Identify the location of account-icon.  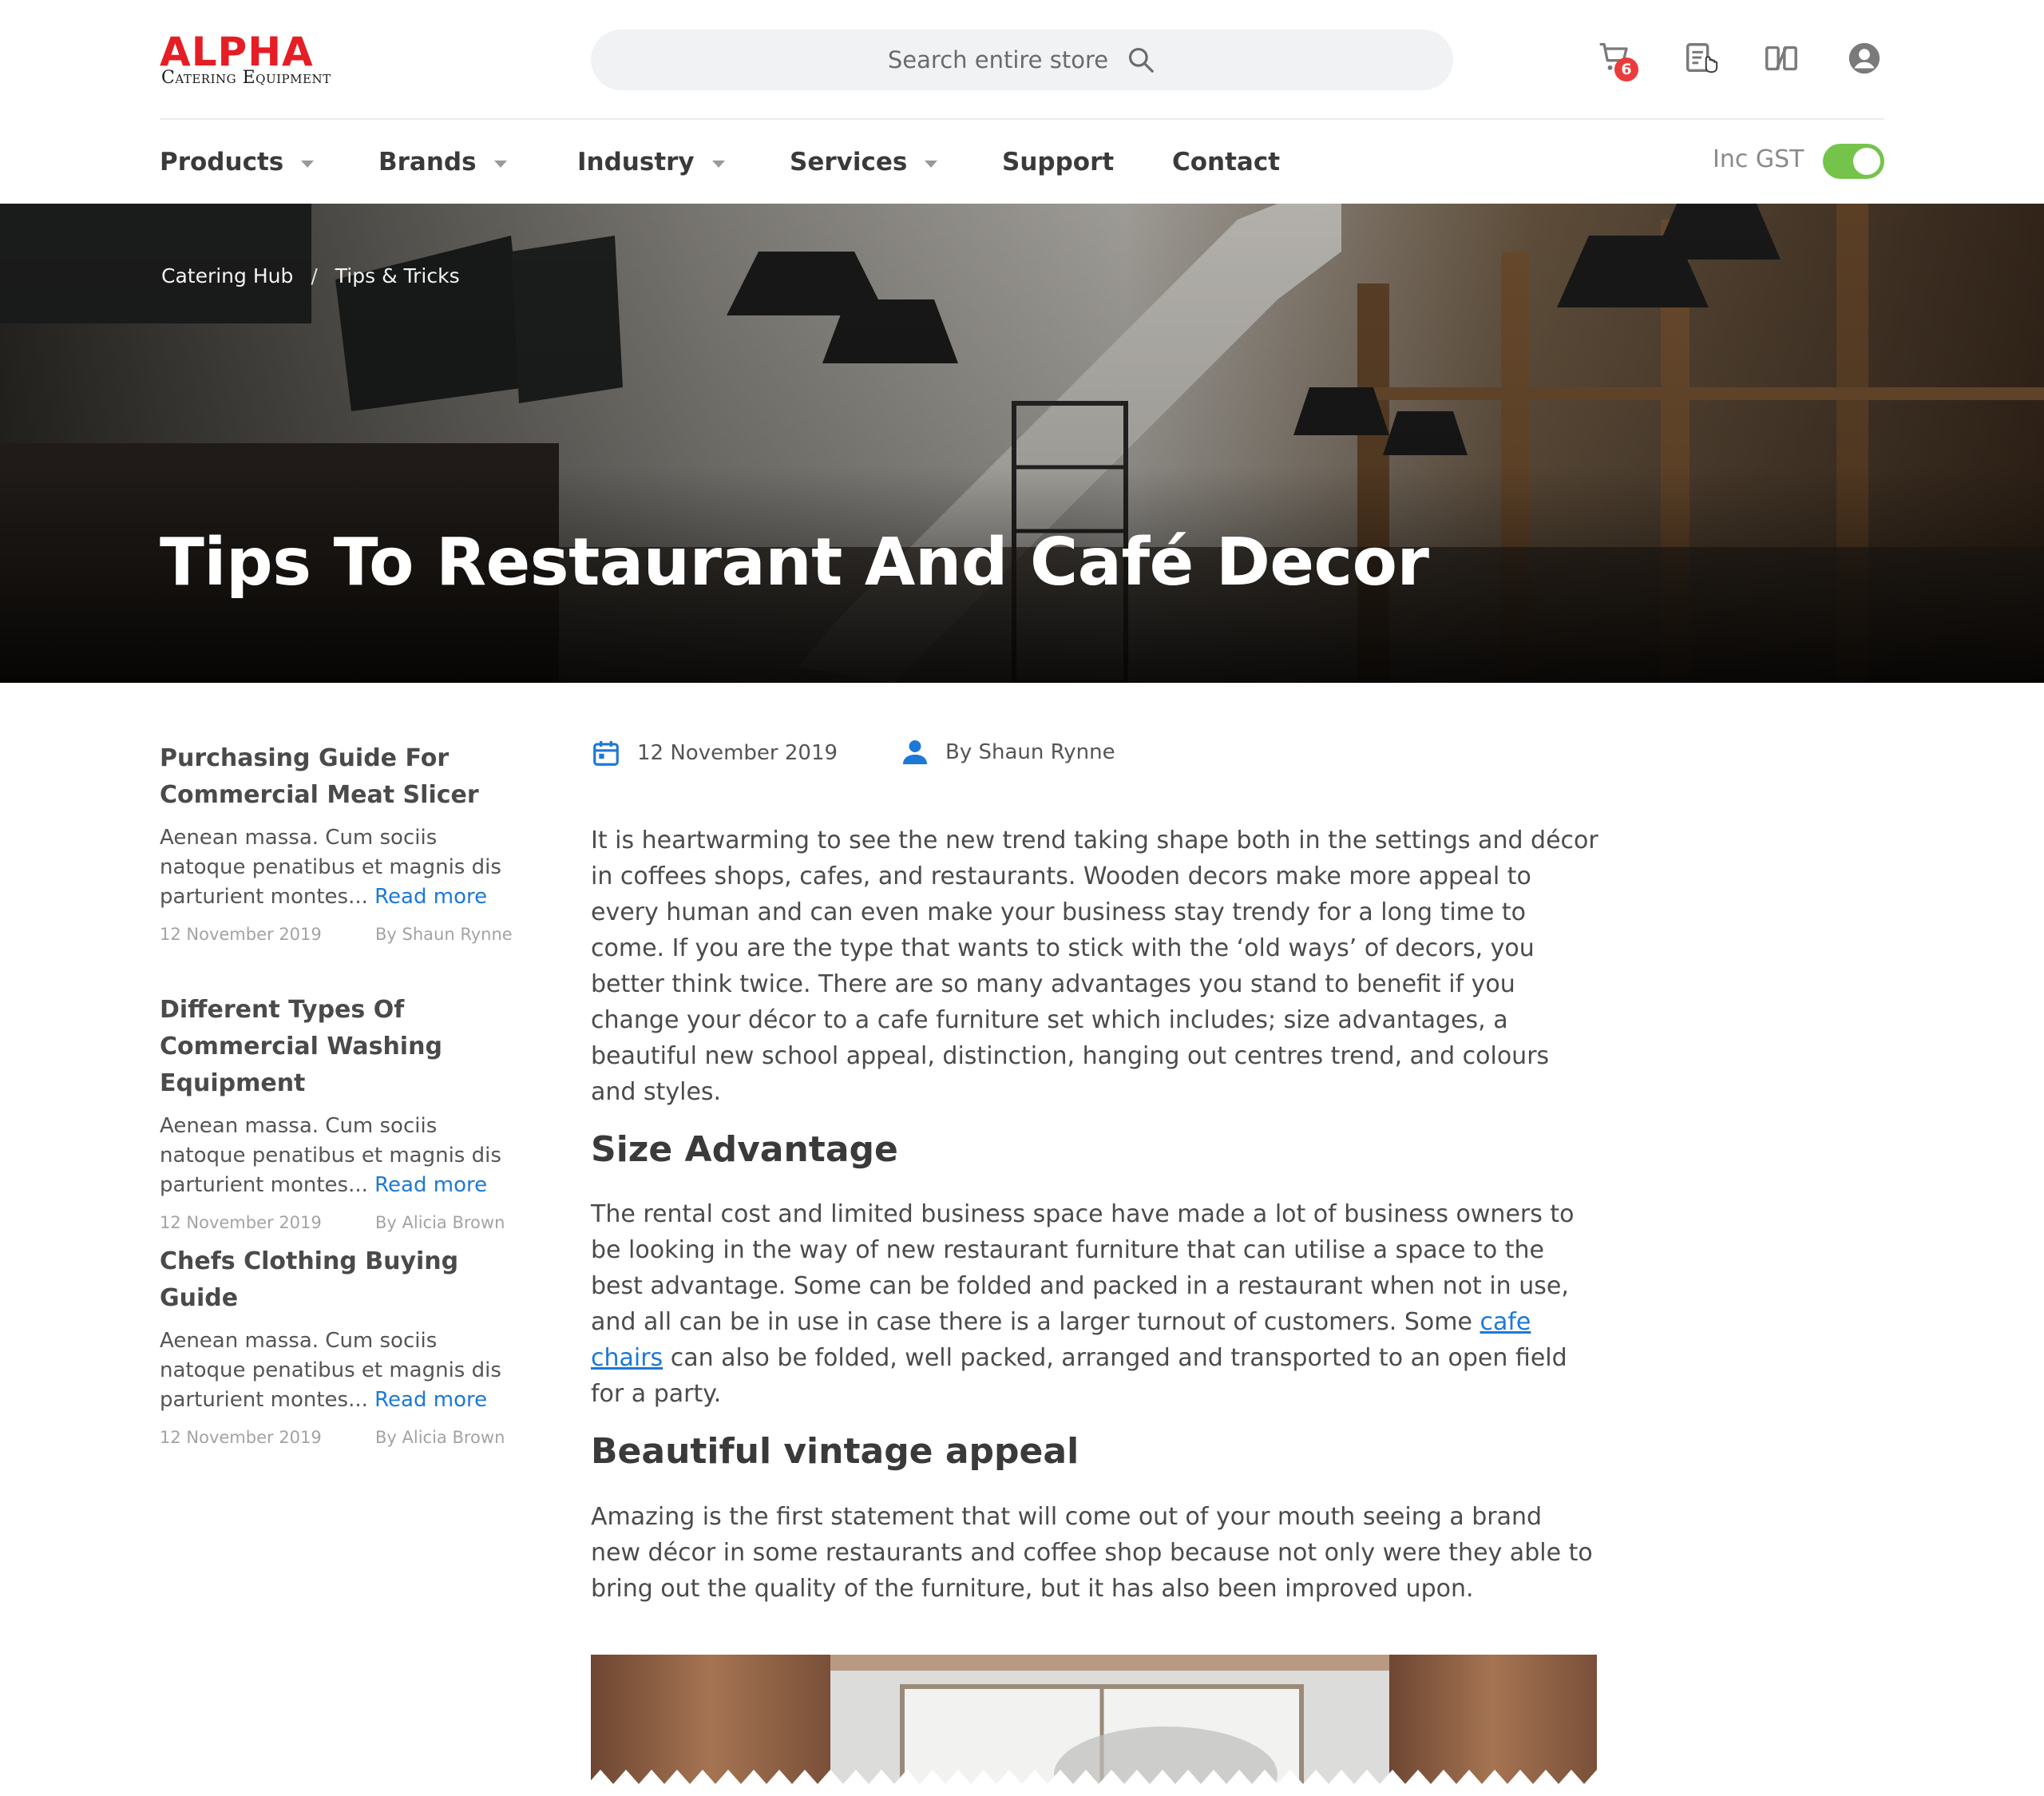
(1864, 58).